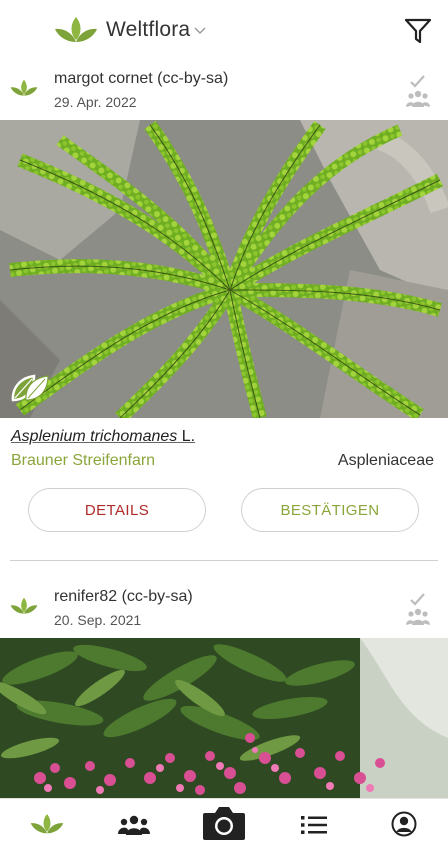 This screenshot has height=850, width=448. Describe the element at coordinates (141, 79) in the screenshot. I see `observation-author: margot cornet (cc-by-sa)` at that location.